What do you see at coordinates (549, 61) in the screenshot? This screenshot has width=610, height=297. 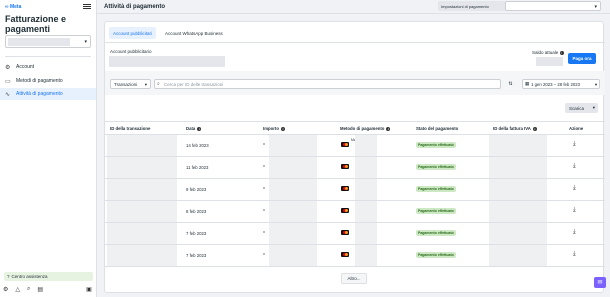 I see `current-balance-value` at bounding box center [549, 61].